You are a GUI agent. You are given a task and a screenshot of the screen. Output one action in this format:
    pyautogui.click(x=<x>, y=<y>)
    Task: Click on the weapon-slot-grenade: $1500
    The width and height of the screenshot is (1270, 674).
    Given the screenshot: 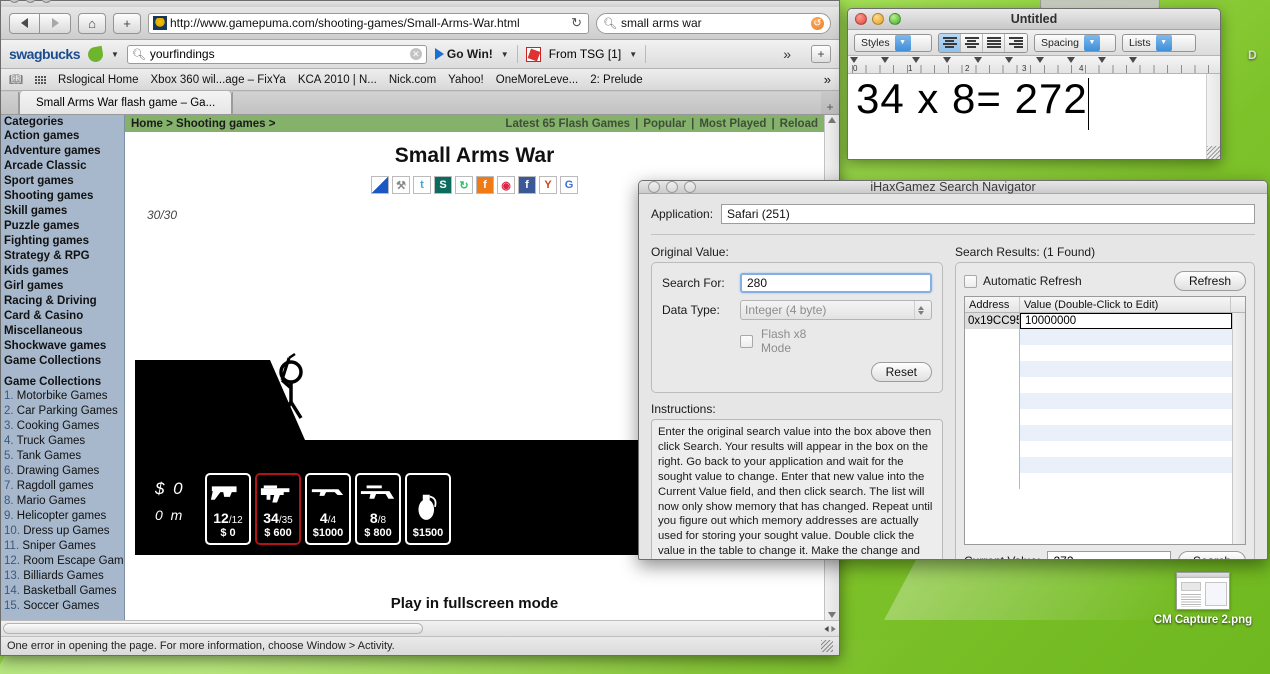 What is the action you would take?
    pyautogui.click(x=428, y=509)
    